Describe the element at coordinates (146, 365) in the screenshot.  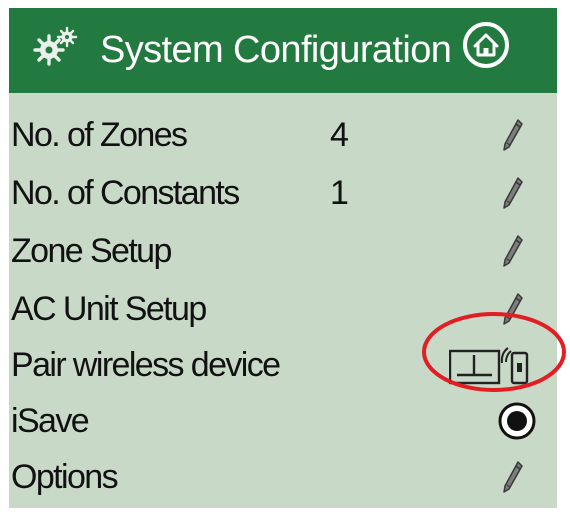
I see `row-label: Pair wireless device` at that location.